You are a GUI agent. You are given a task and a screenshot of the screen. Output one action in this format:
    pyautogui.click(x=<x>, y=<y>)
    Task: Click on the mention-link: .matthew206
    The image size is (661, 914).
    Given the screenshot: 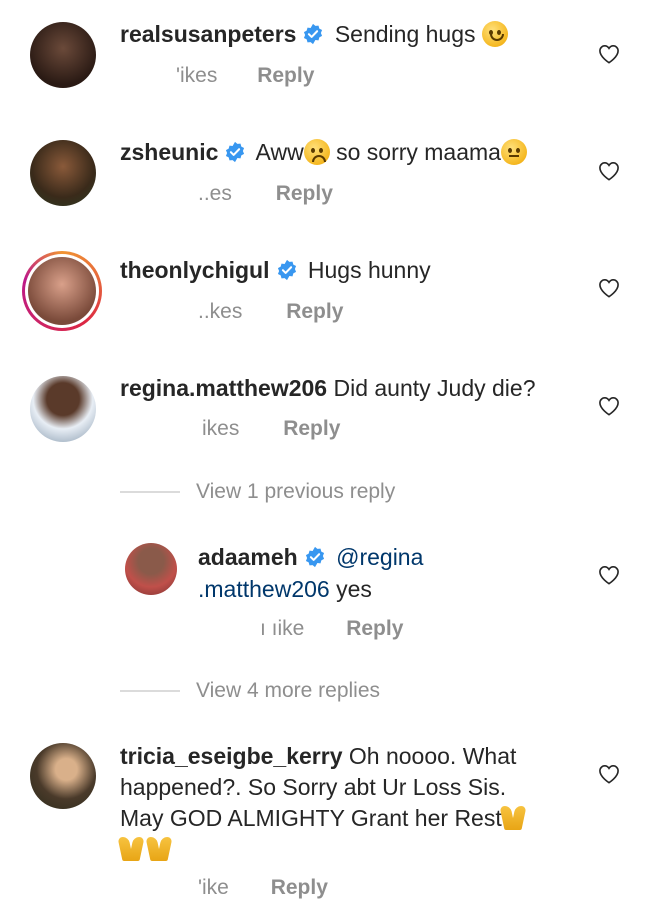 What is the action you would take?
    pyautogui.click(x=264, y=589)
    